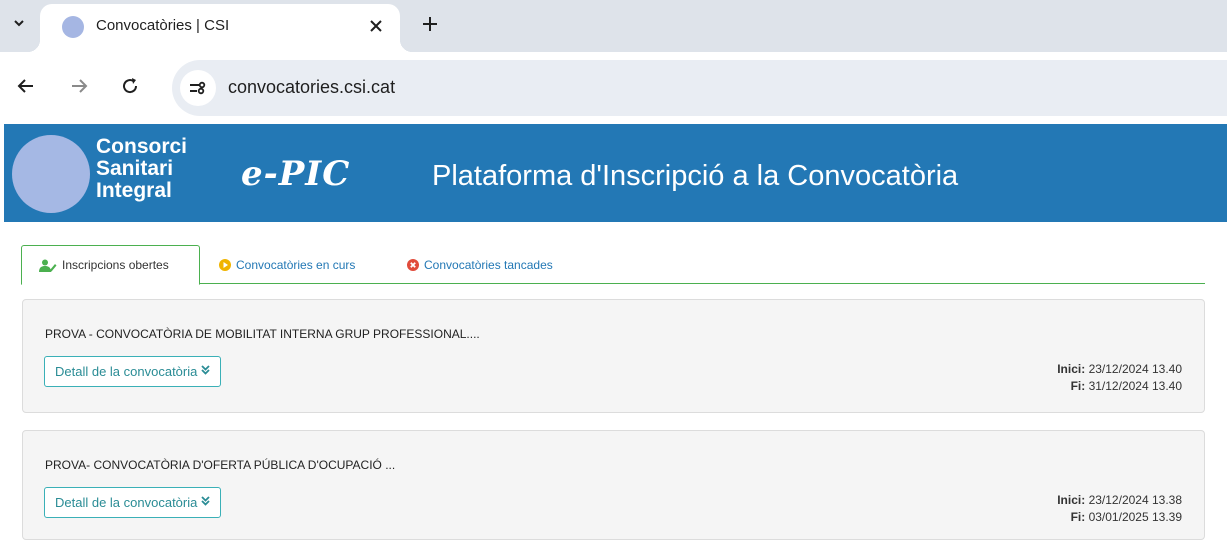  What do you see at coordinates (134, 190) in the screenshot?
I see `logo-line-3: Integral` at bounding box center [134, 190].